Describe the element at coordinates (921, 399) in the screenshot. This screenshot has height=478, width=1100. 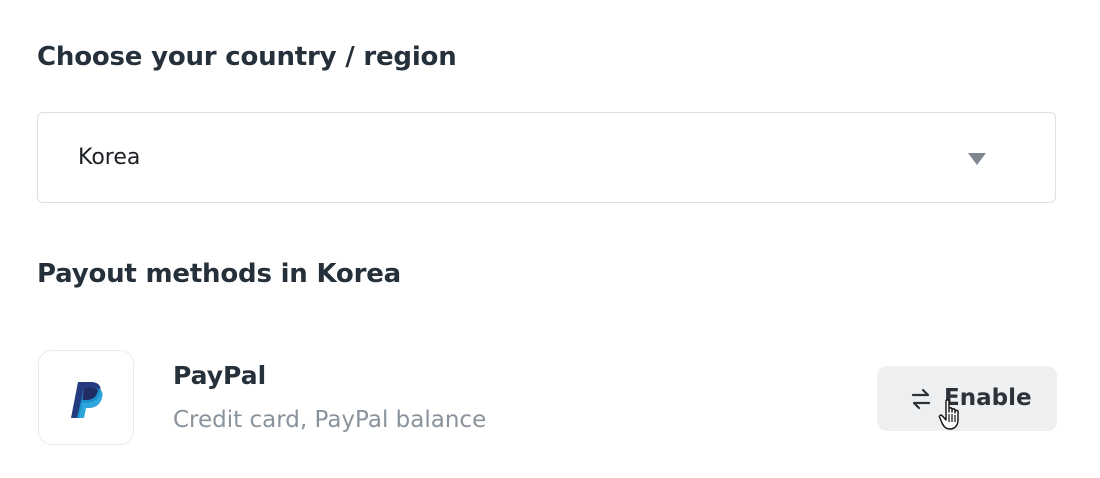
I see `swap-arrows-icon` at that location.